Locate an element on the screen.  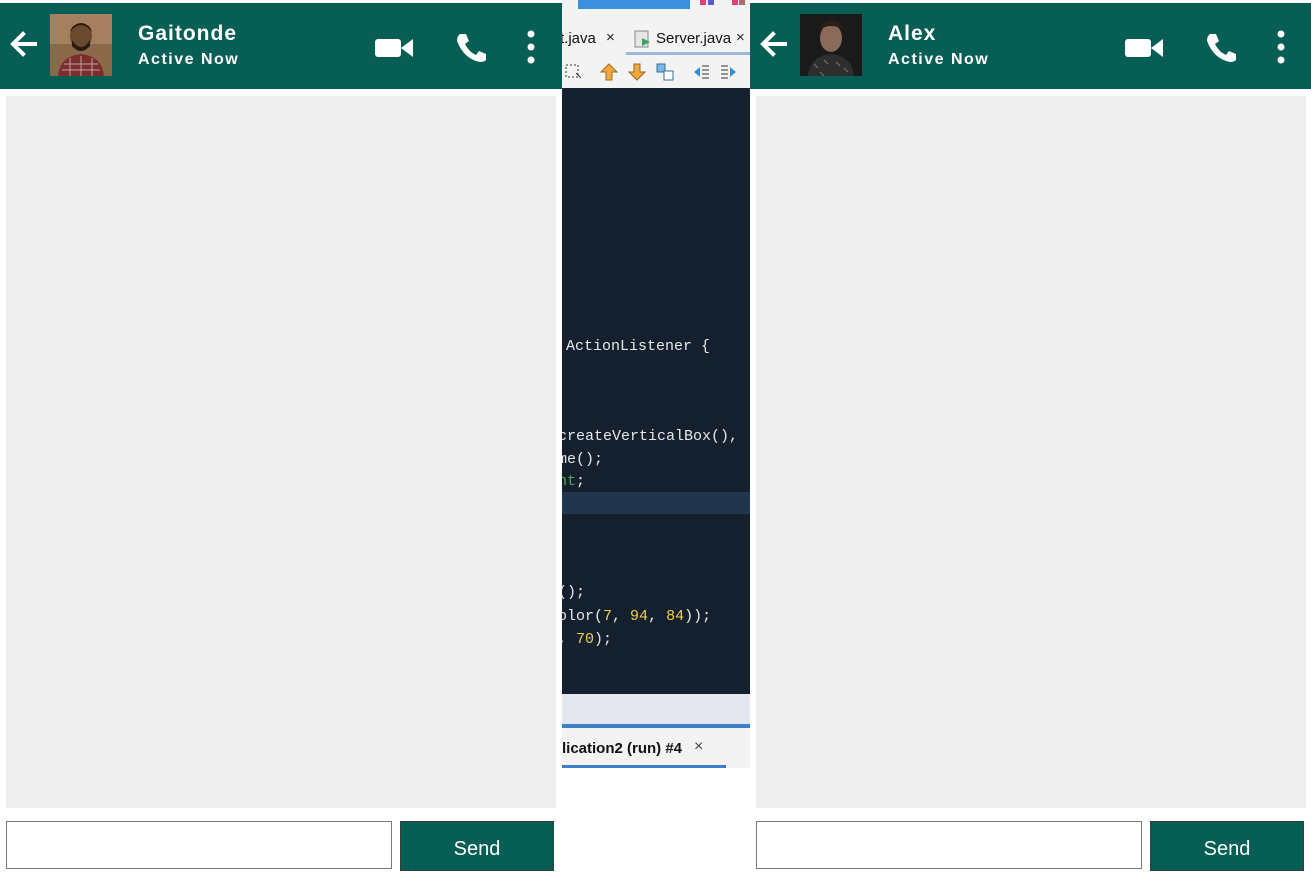
java-file-icon is located at coordinates (642, 39).